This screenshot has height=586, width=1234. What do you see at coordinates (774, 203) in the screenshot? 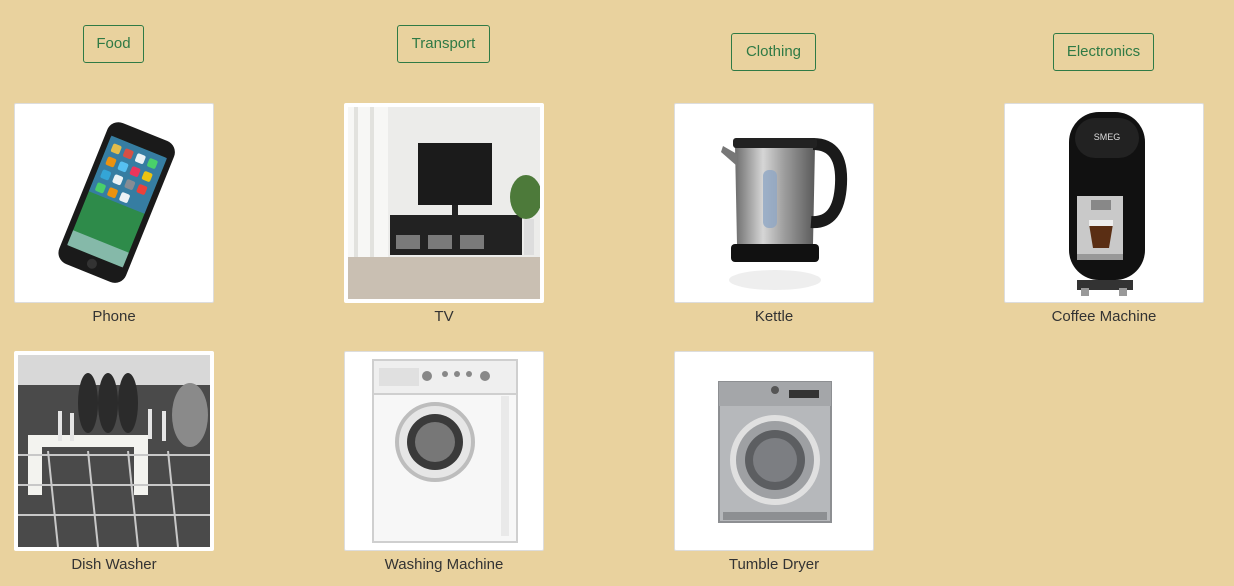
I see `kettle-image` at bounding box center [774, 203].